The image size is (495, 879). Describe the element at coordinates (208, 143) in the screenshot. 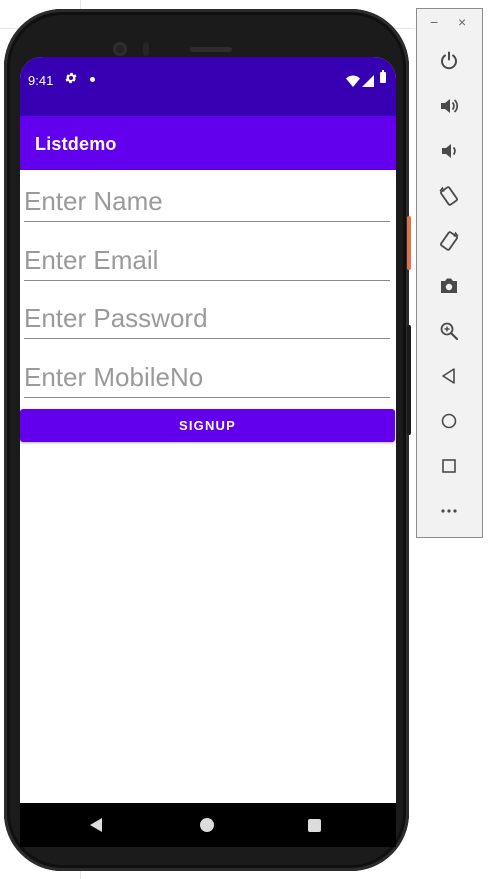

I see `app-bar: Listdemo` at that location.